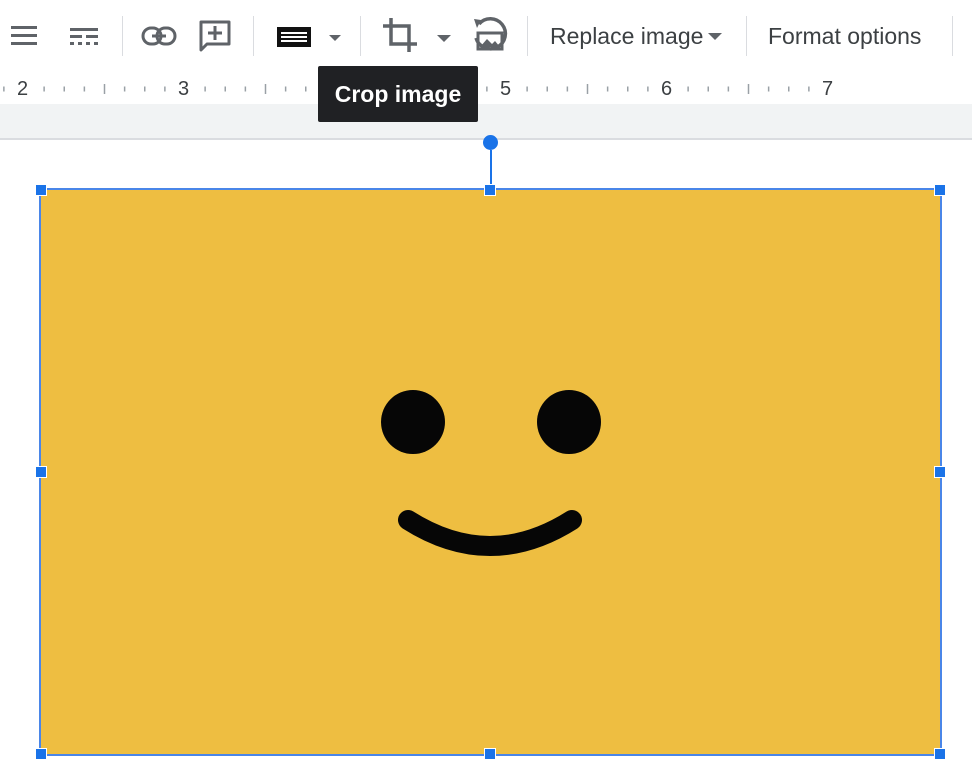  I want to click on resize-handle-right, so click(940, 472).